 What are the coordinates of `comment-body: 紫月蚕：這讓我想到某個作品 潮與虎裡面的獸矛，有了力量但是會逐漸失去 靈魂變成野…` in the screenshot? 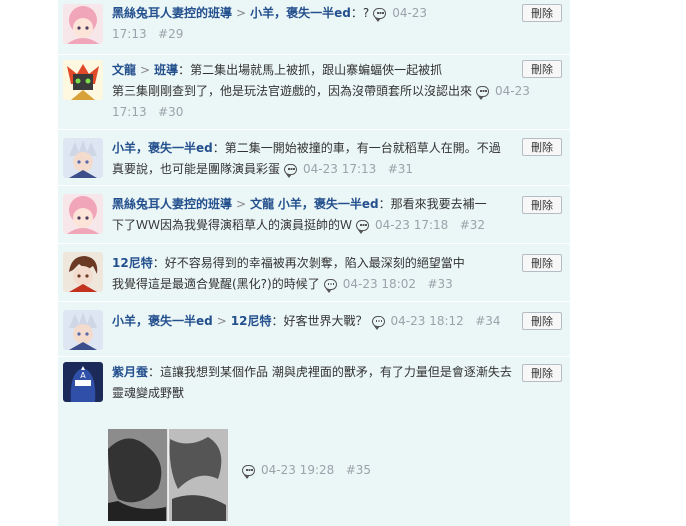 It's located at (337, 383).